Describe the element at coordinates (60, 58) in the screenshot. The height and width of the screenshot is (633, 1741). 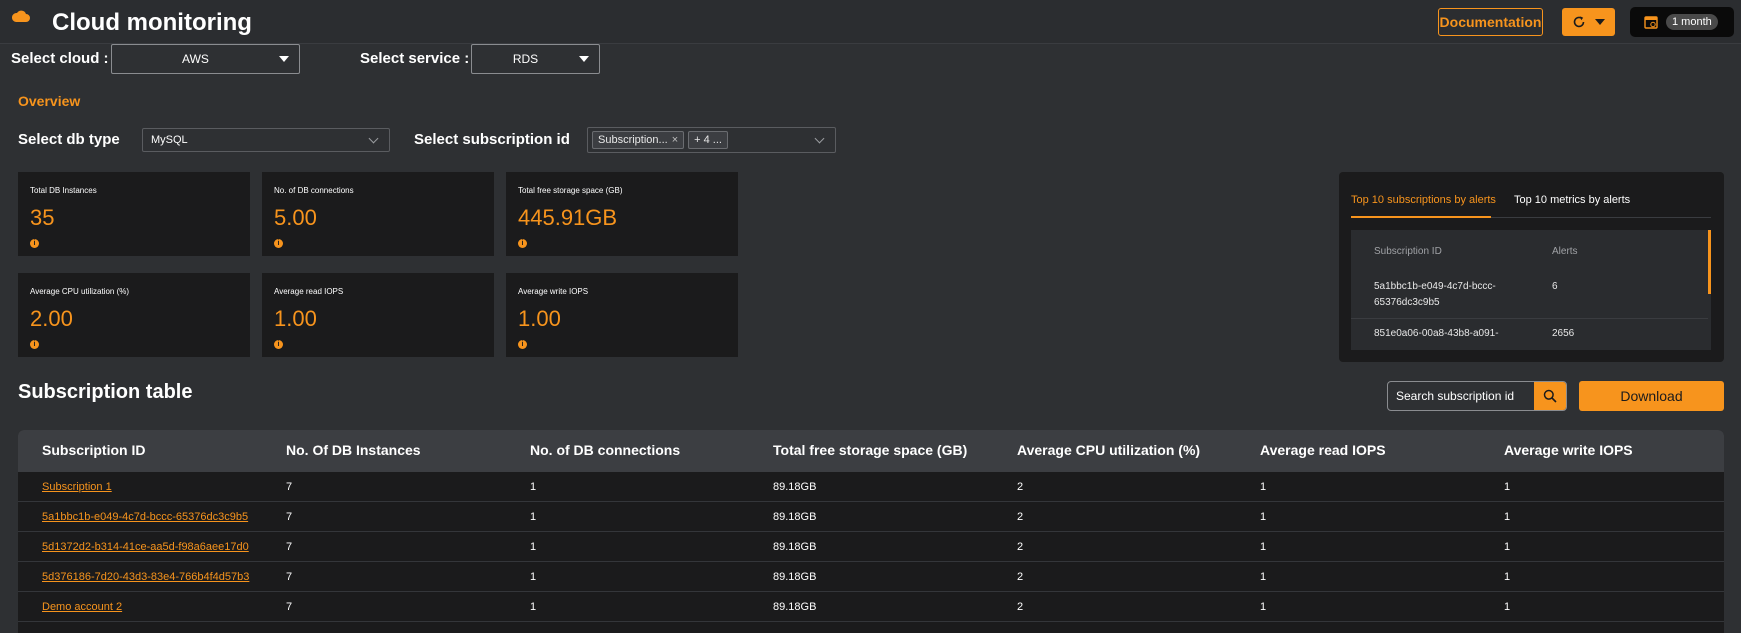
I see `cloud-select-label: Select cloud :` at that location.